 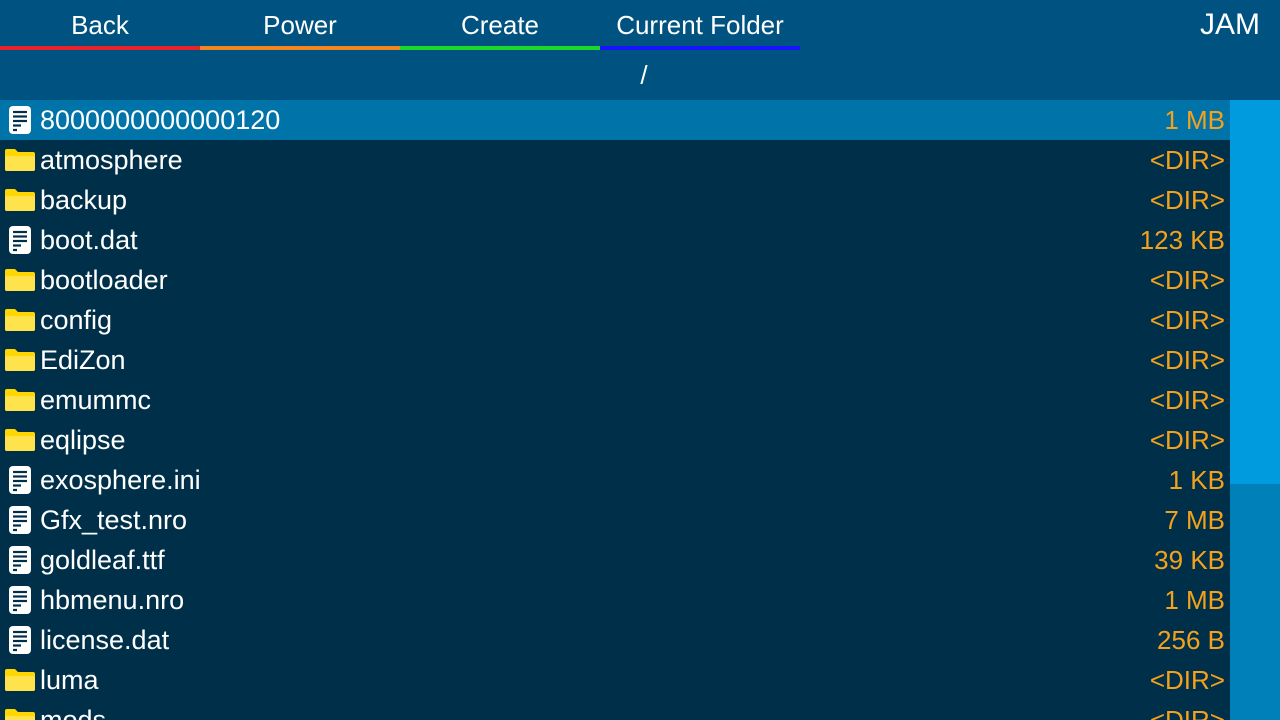 What do you see at coordinates (615, 640) in the screenshot?
I see `file-row: license.dat 256 B` at bounding box center [615, 640].